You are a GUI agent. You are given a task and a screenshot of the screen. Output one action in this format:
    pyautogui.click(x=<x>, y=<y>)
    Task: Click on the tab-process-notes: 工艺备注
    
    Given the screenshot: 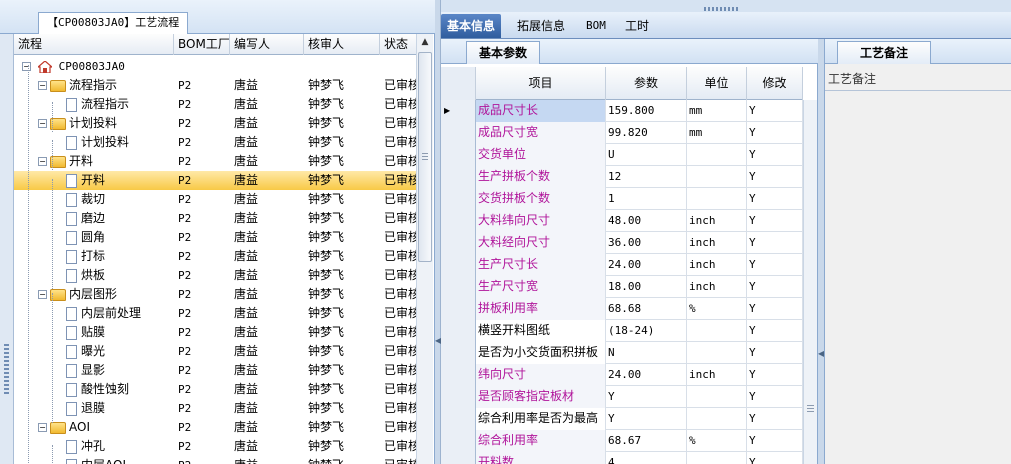 What is the action you would take?
    pyautogui.click(x=884, y=52)
    